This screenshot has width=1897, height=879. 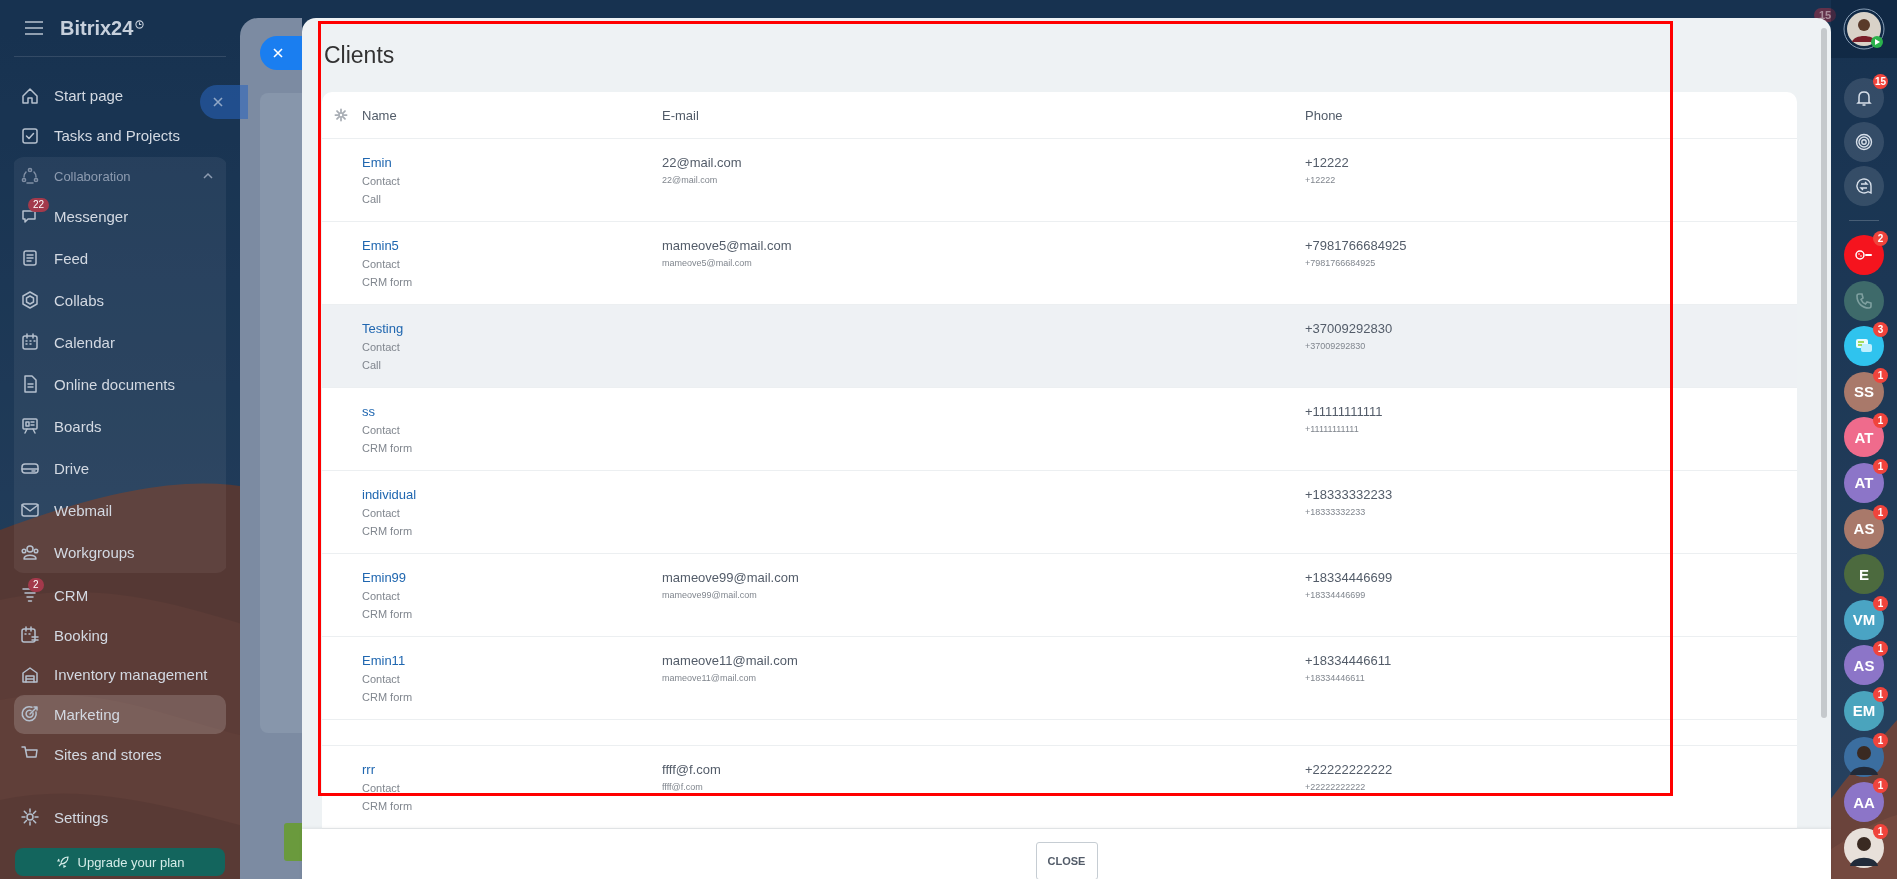 What do you see at coordinates (120, 384) in the screenshot?
I see `sidebar-item: Online documents` at bounding box center [120, 384].